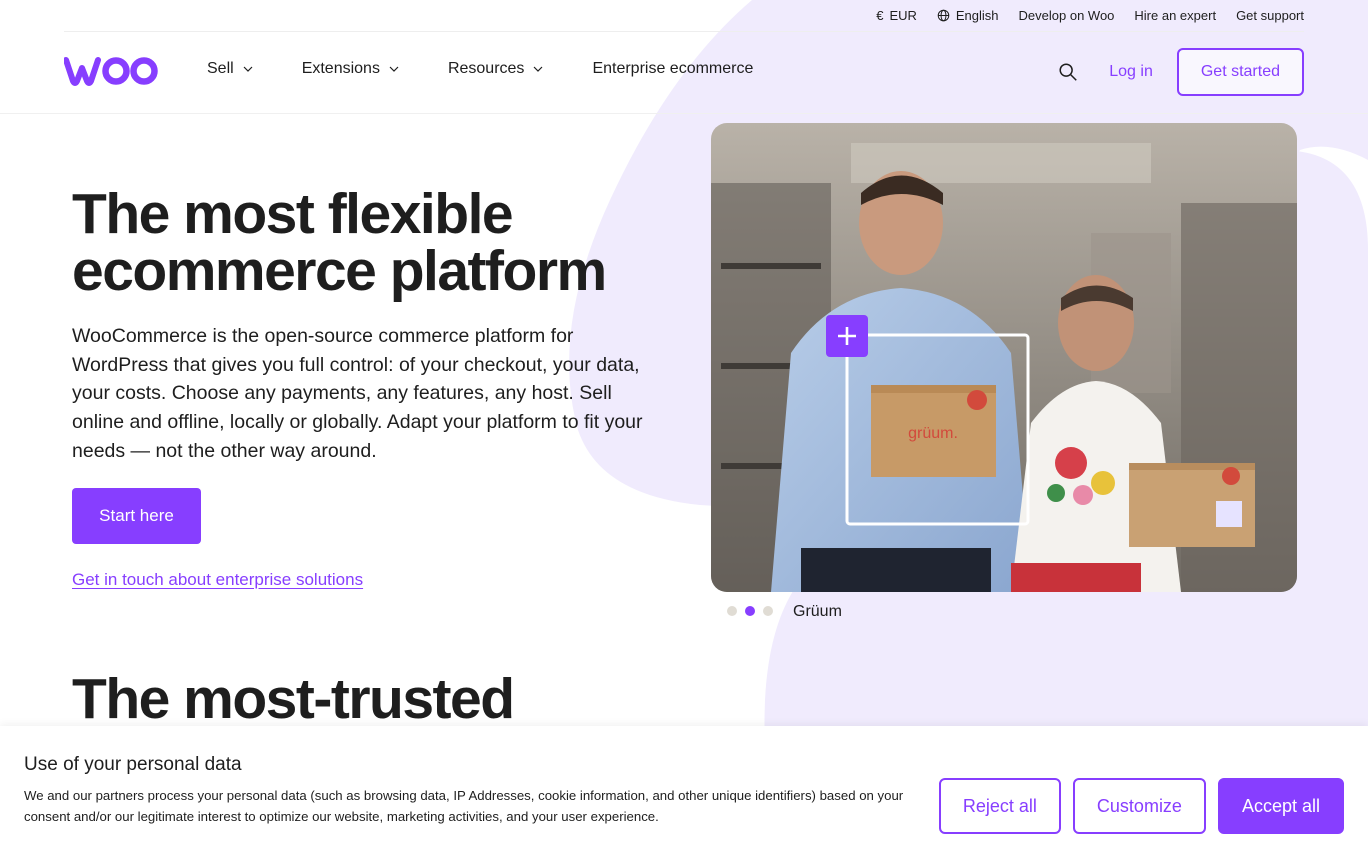  What do you see at coordinates (1068, 72) in the screenshot?
I see `search-icon` at bounding box center [1068, 72].